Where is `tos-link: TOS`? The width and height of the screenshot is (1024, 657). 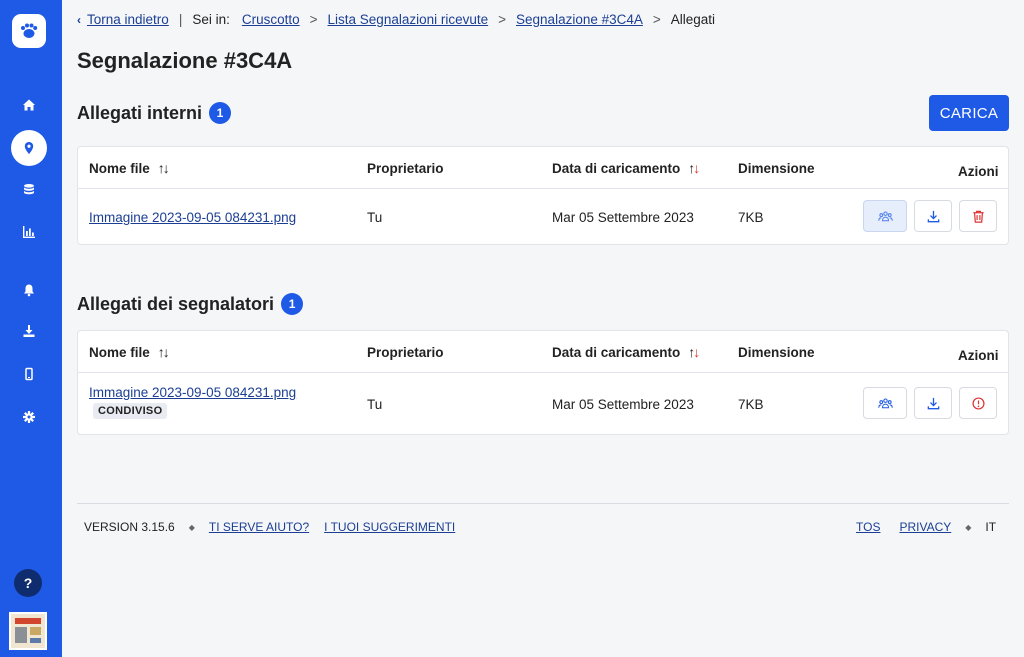
tos-link: TOS is located at coordinates (868, 527).